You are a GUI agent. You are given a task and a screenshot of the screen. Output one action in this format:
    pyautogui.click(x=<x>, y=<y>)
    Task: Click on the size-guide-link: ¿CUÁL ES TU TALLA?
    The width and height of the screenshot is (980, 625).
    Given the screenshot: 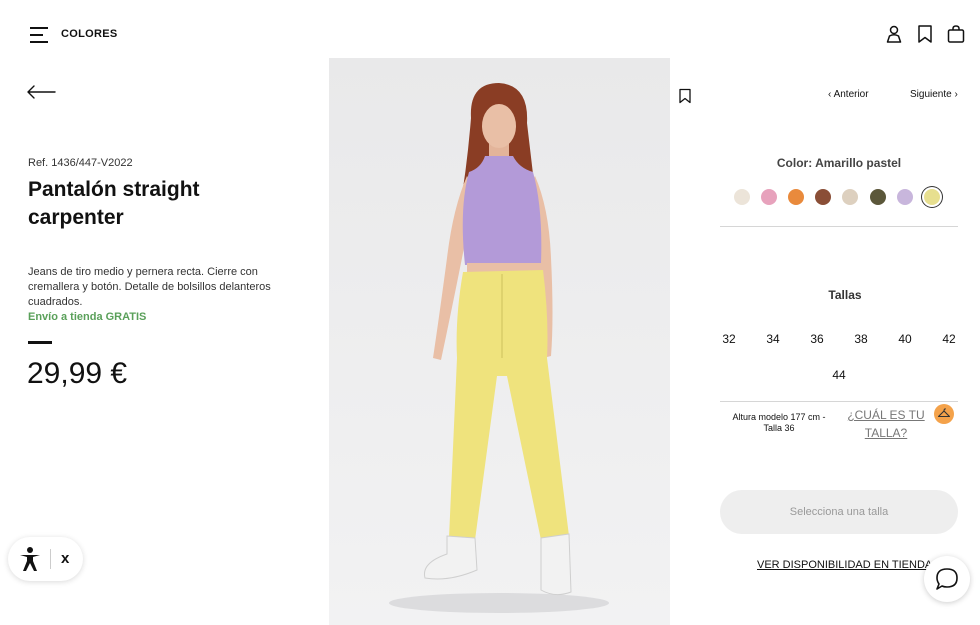 What is the action you would take?
    pyautogui.click(x=886, y=424)
    